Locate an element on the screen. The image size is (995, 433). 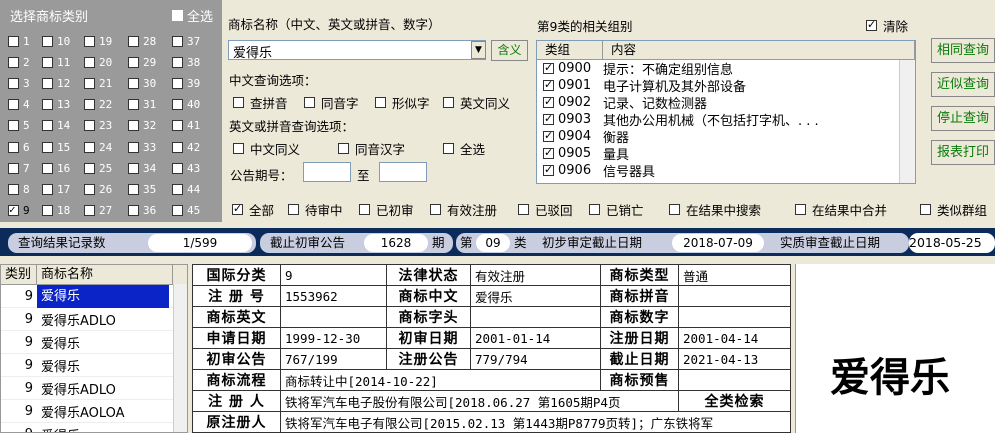
clear-checkbox is located at coordinates (871, 24).